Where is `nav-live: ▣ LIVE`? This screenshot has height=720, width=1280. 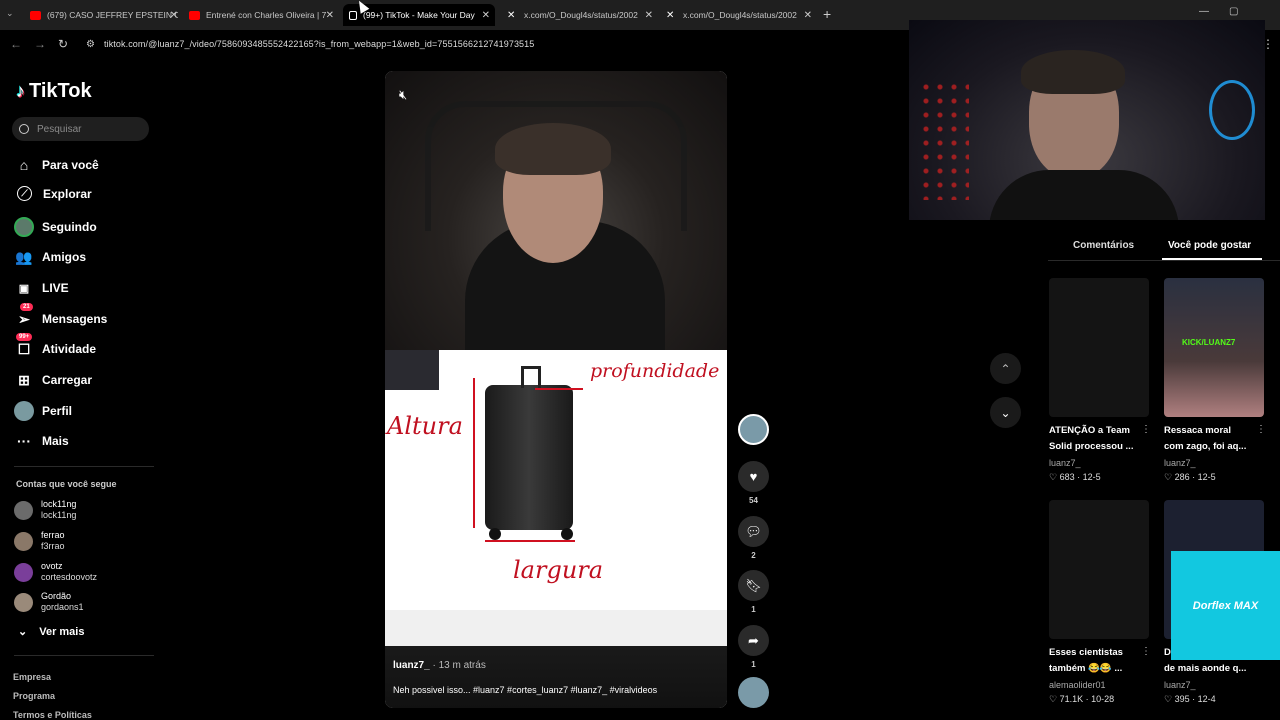 nav-live: ▣ LIVE is located at coordinates (41, 288).